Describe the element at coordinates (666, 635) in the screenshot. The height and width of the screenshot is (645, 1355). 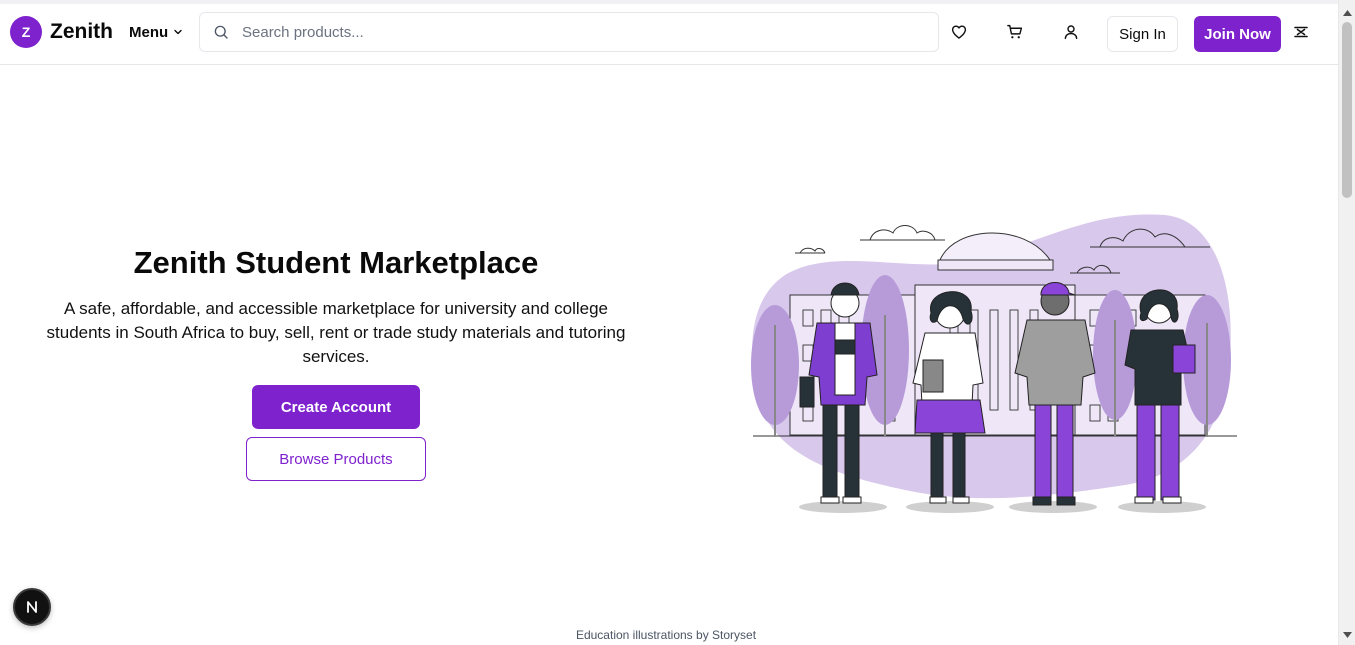
I see `illustration-credit: Education illustrations by Storyset` at that location.